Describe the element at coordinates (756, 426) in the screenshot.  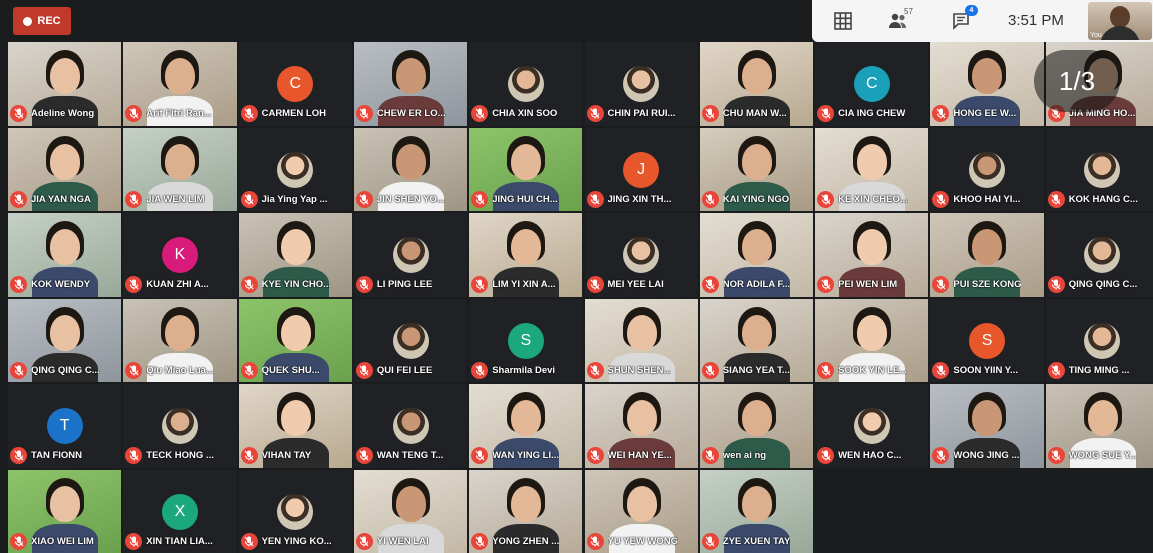
I see `participant-tile: wen ai ng` at that location.